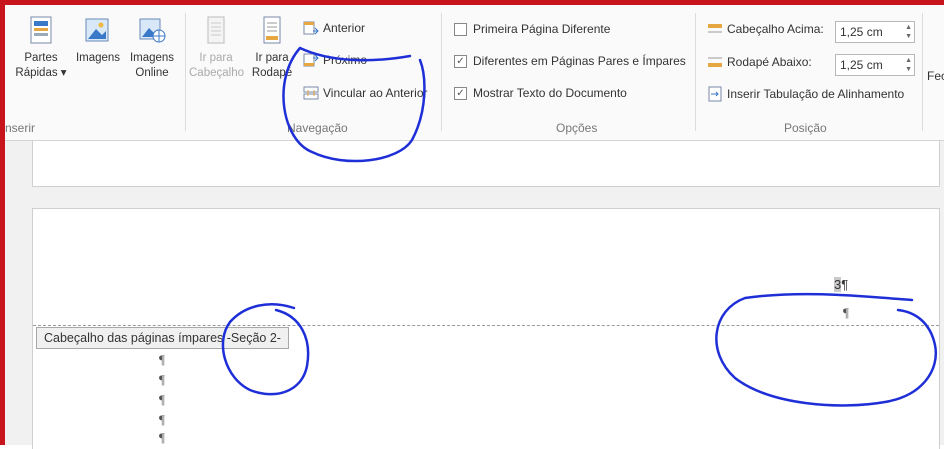 The image size is (944, 449). I want to click on online-pictures-label-2: Online, so click(152, 73).